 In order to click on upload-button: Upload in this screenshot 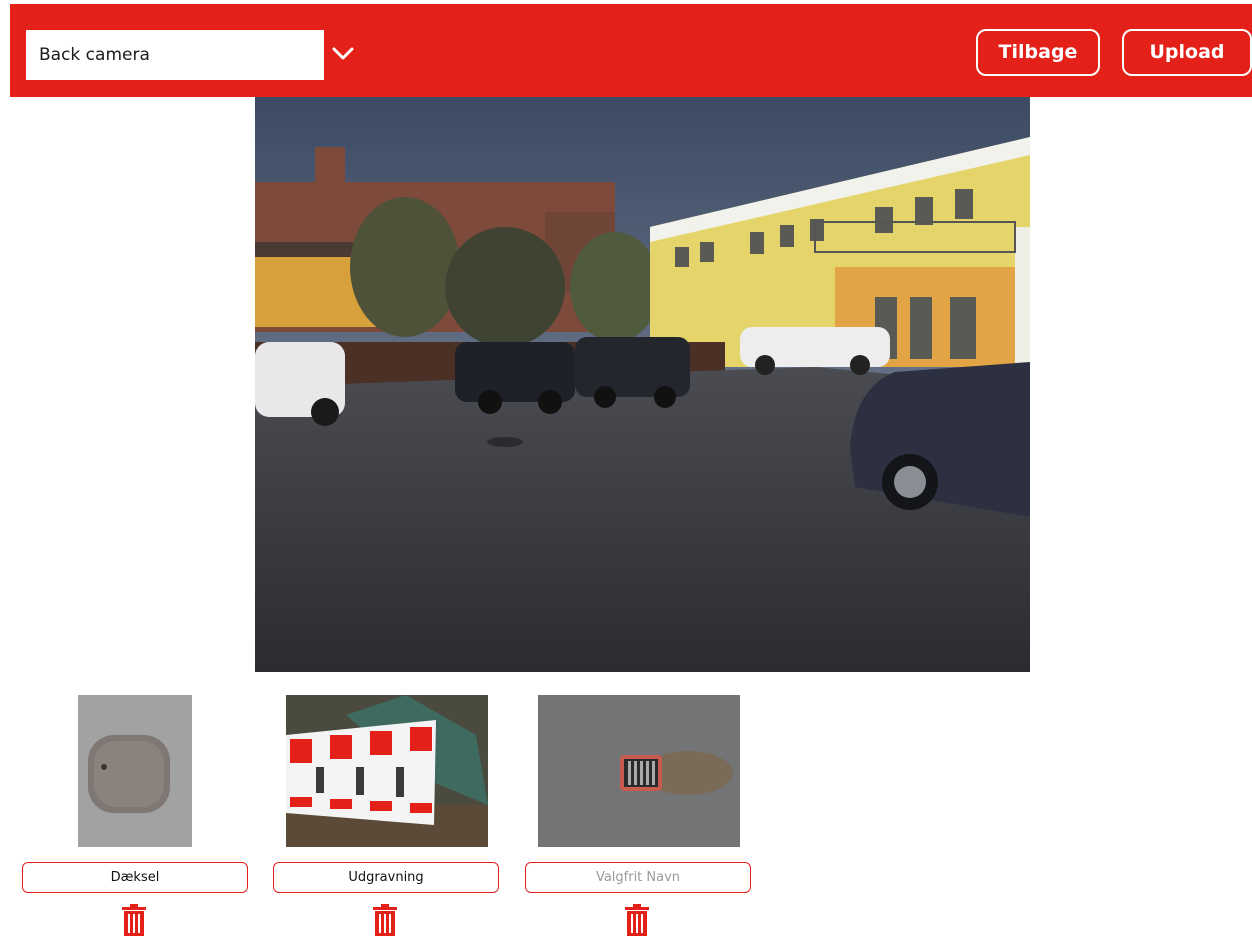, I will do `click(1187, 52)`.